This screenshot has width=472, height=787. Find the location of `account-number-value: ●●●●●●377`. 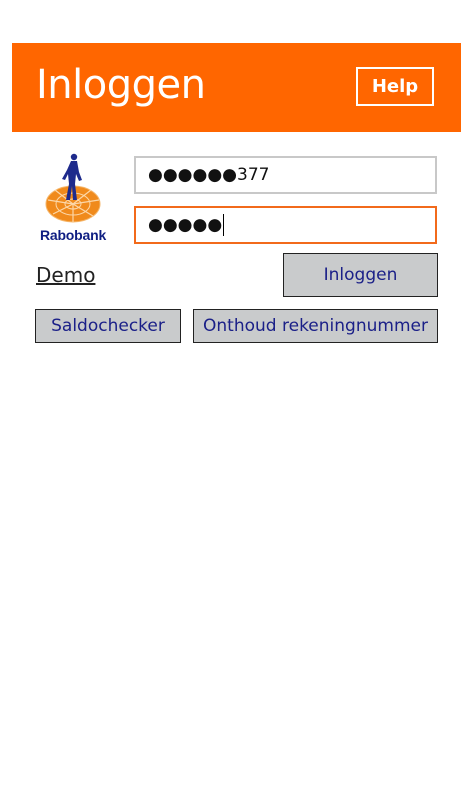

account-number-value: ●●●●●●377 is located at coordinates (209, 175).